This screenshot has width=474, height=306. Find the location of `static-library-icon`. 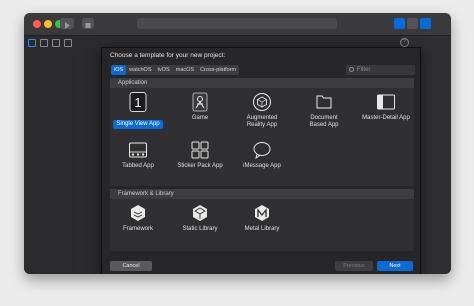

static-library-icon is located at coordinates (200, 213).